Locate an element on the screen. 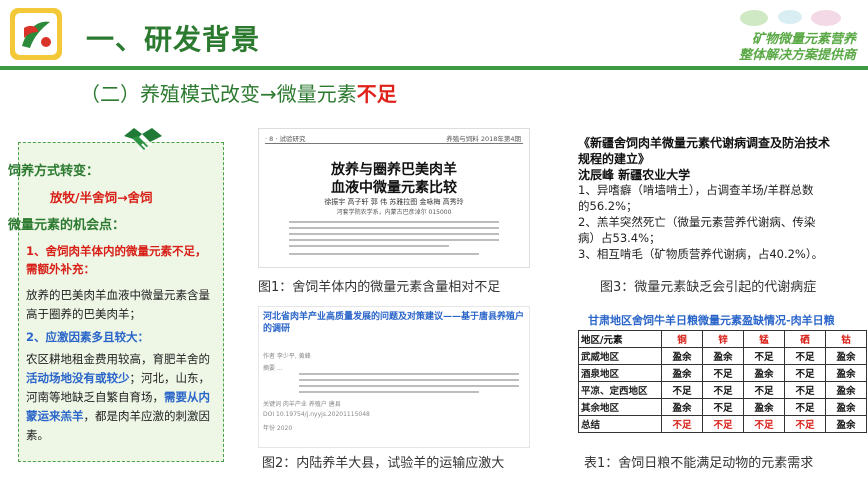 Image resolution: width=868 pixels, height=490 pixels. paper-title-line1: 放养与圈养巴美肉羊 is located at coordinates (394, 170).